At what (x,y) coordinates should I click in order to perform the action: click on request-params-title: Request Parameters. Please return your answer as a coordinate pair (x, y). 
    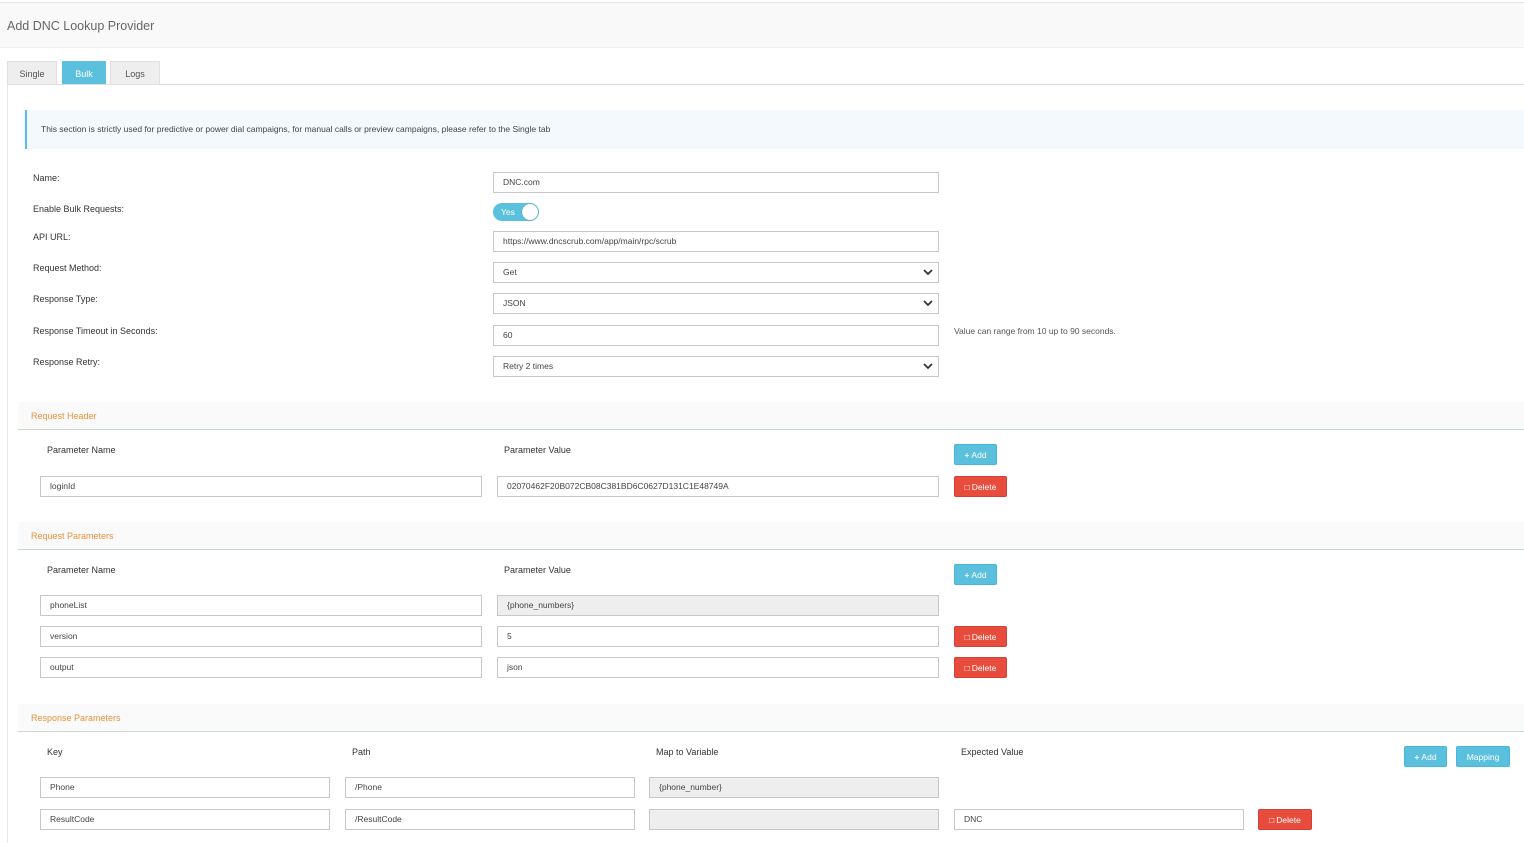
    Looking at the image, I should click on (72, 536).